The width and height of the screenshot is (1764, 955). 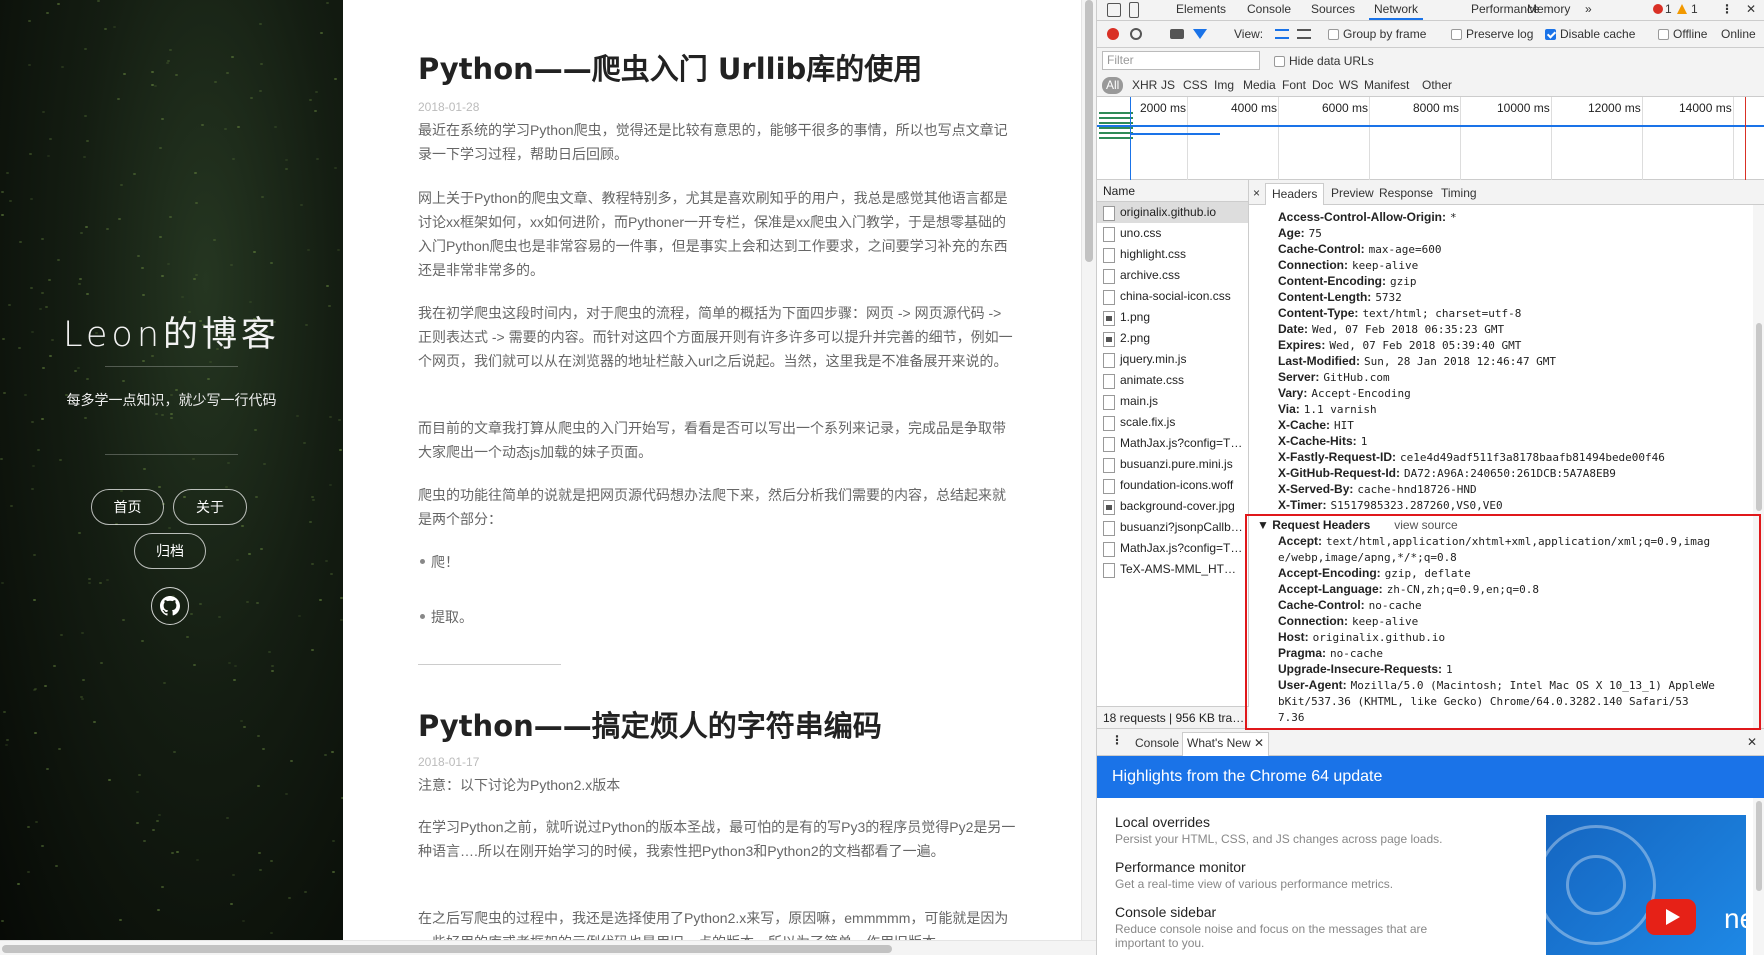 I want to click on drawer-scrollbar, so click(x=1758, y=876).